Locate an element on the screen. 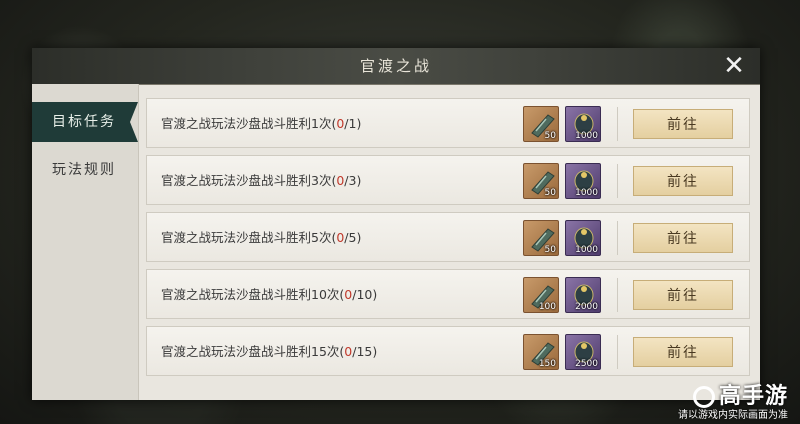 The height and width of the screenshot is (424, 800). reward-quantity: 100 is located at coordinates (547, 307).